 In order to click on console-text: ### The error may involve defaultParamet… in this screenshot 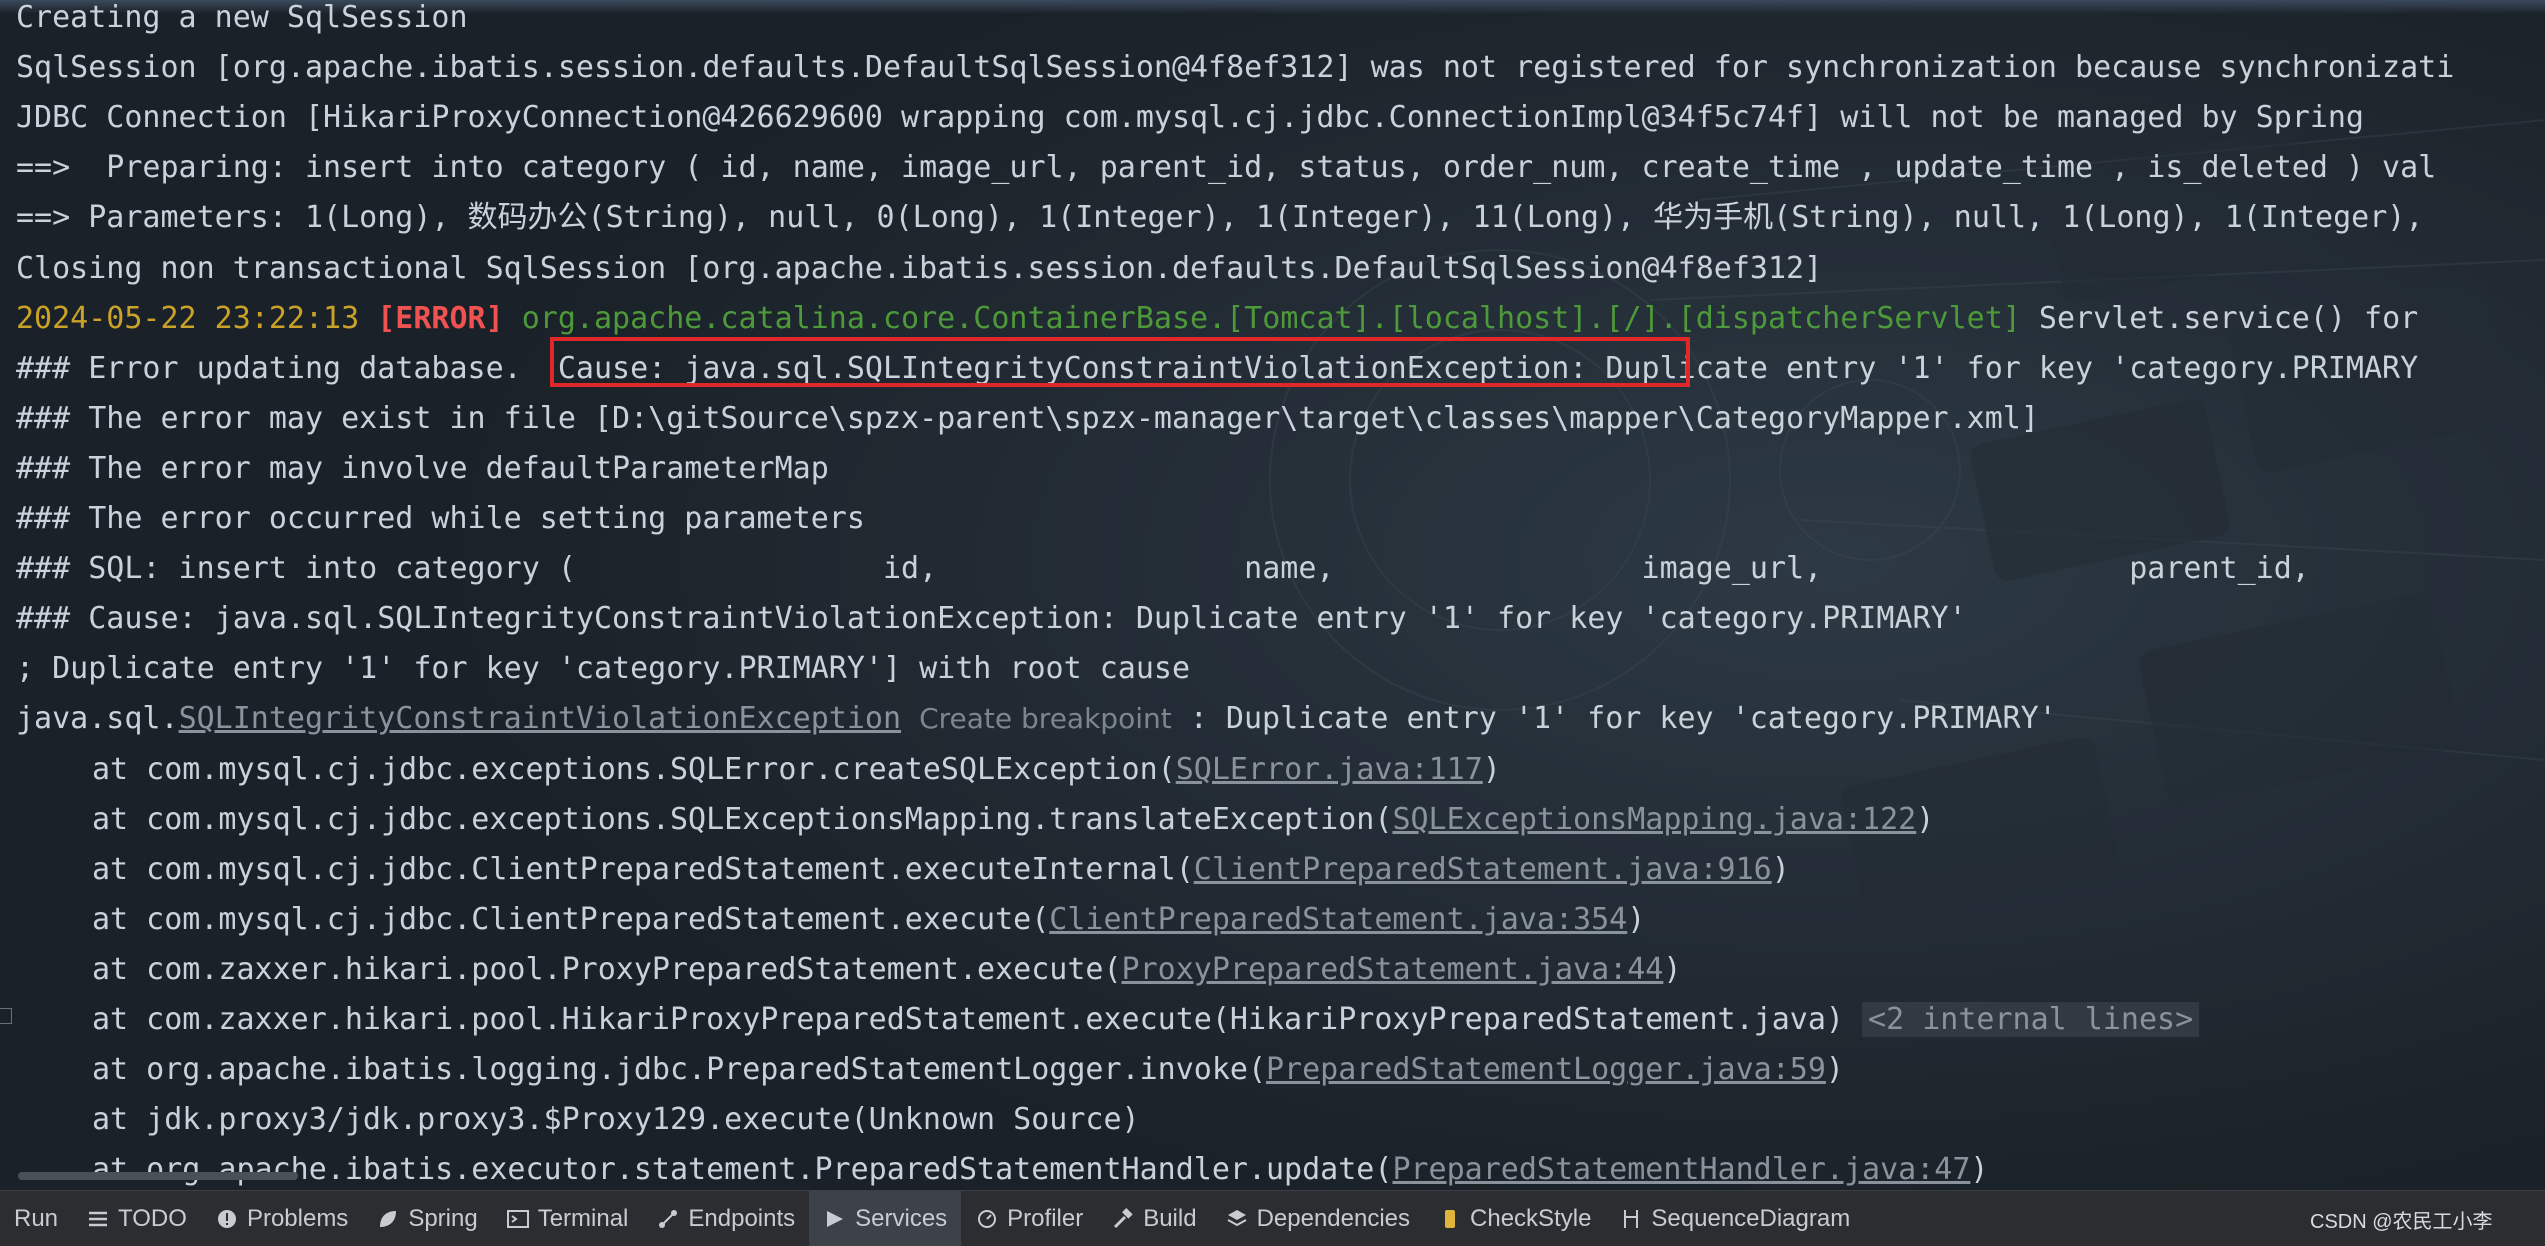, I will do `click(422, 468)`.